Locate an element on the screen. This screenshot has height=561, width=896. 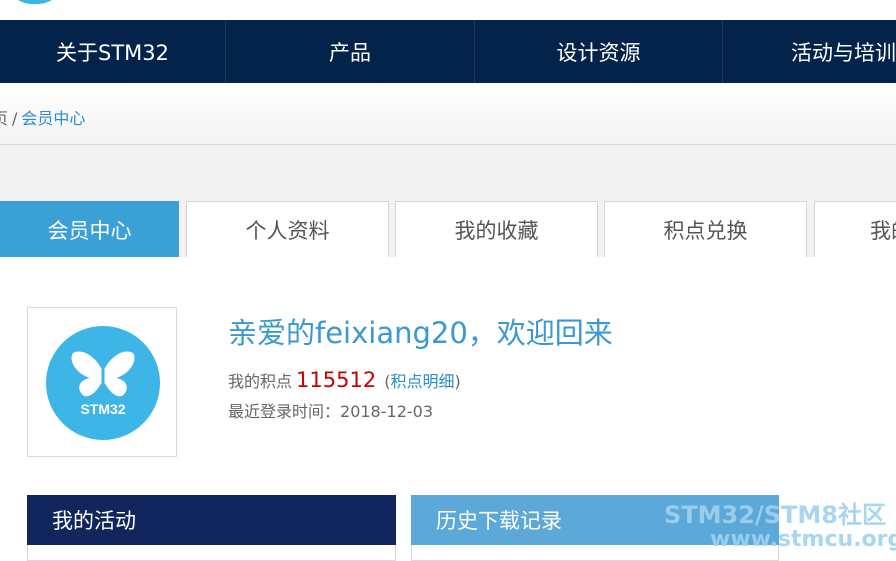
avatar-text: STM32 is located at coordinates (102, 409).